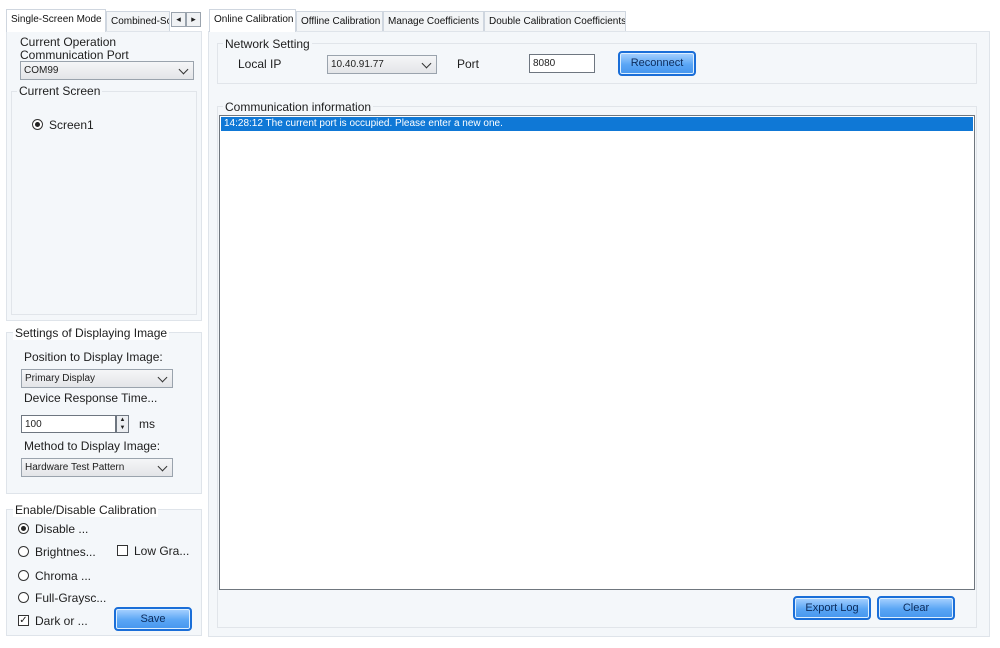 The height and width of the screenshot is (648, 1000). Describe the element at coordinates (91, 333) in the screenshot. I see `display-settings-title: Settings of Displaying Image` at that location.